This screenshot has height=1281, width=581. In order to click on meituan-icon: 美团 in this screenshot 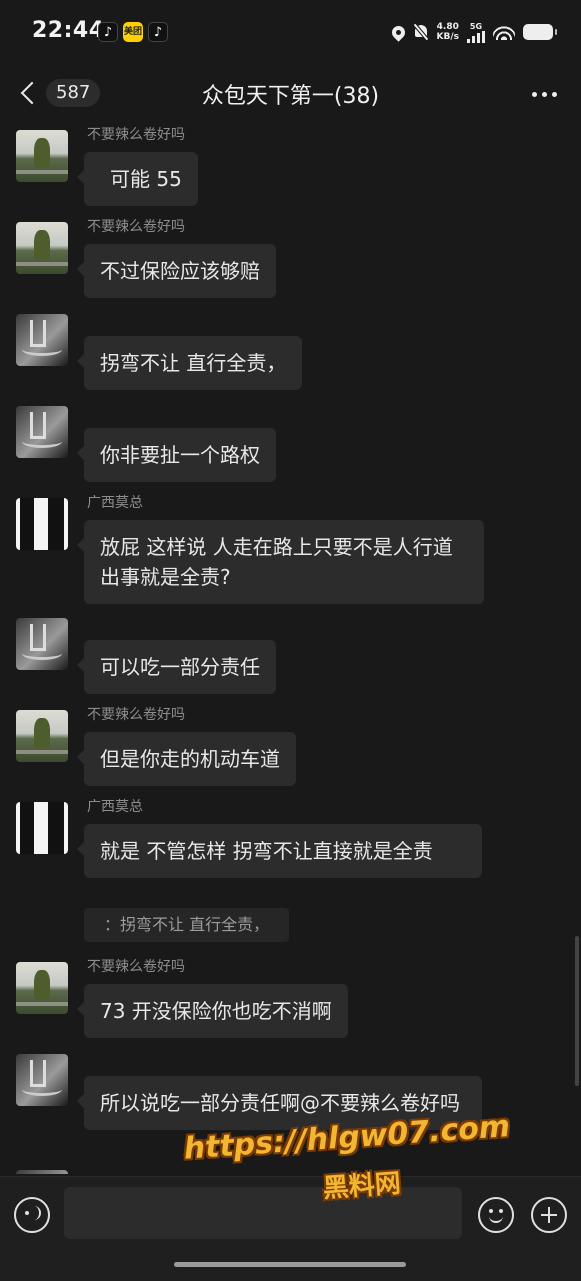, I will do `click(133, 32)`.